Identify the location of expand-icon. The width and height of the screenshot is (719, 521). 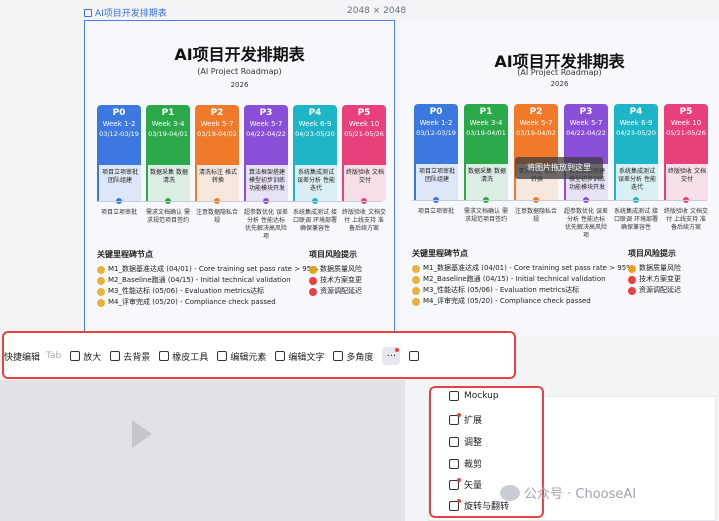
(455, 418).